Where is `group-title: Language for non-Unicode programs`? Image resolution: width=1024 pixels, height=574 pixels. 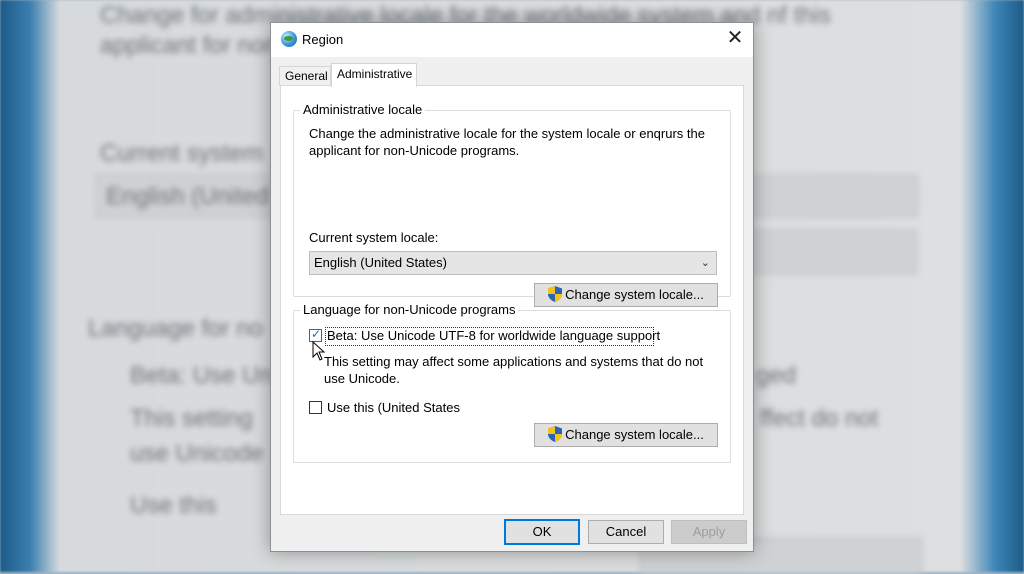 group-title: Language for non-Unicode programs is located at coordinates (409, 309).